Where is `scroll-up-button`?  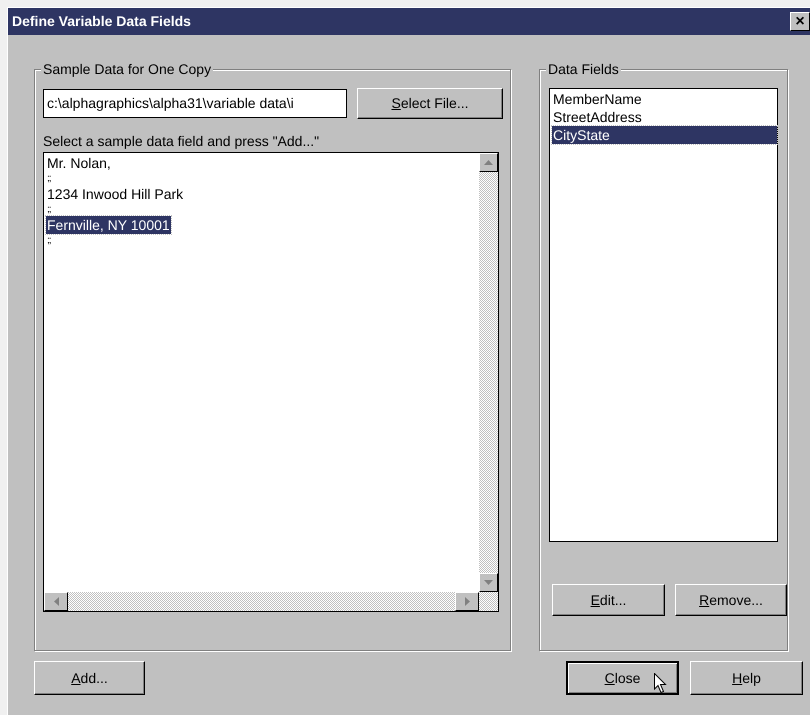
scroll-up-button is located at coordinates (488, 162).